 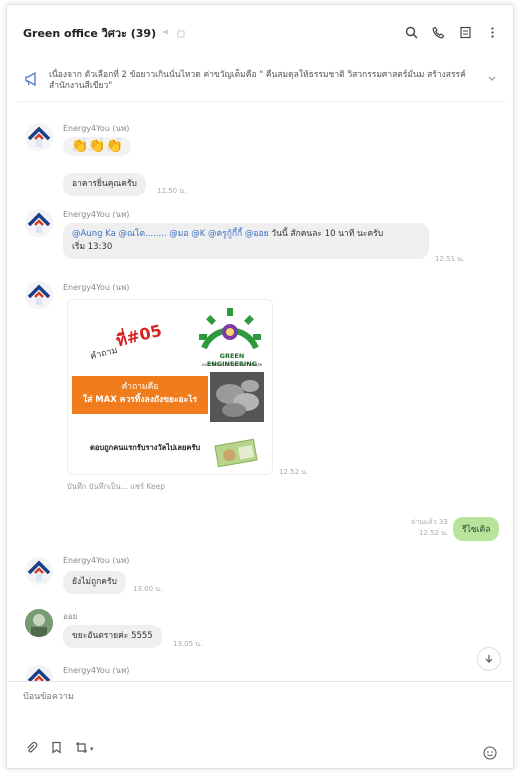 I want to click on message-bubble: ยังไม่ถูกครับ, so click(x=94, y=582).